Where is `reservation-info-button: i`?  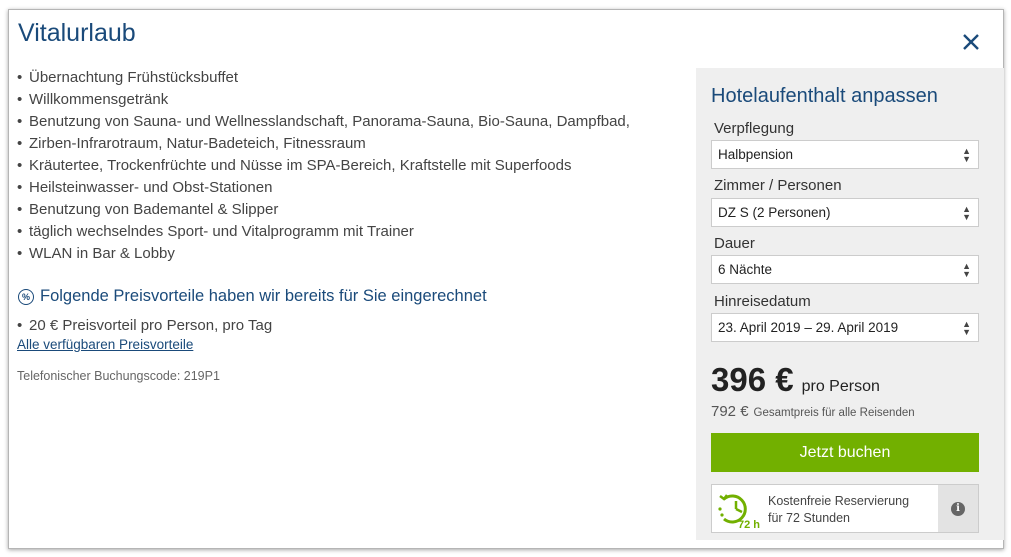
reservation-info-button: i is located at coordinates (958, 508).